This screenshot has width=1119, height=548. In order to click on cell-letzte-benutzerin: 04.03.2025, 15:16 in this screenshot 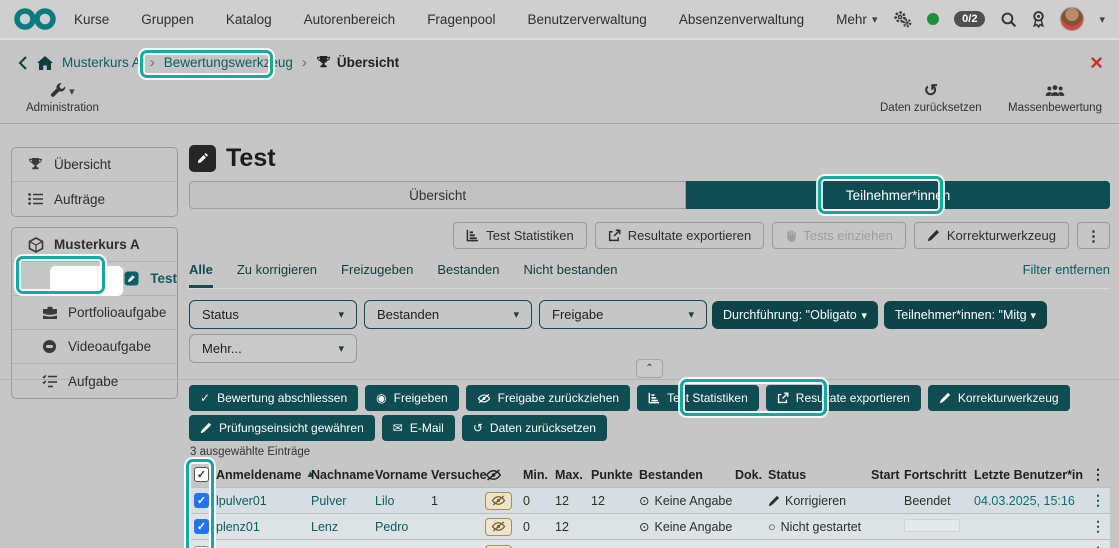, I will do `click(1030, 501)`.